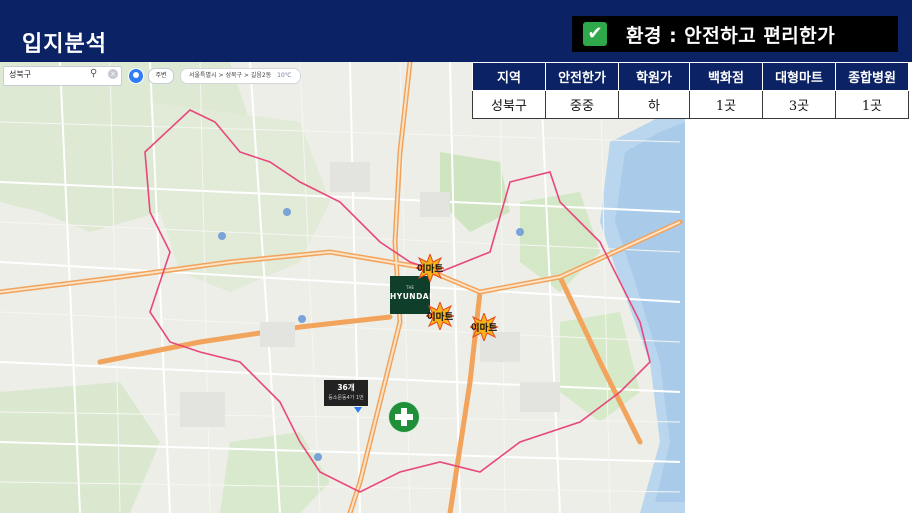 The height and width of the screenshot is (513, 912). Describe the element at coordinates (230, 75) in the screenshot. I see `breadcrumb-path: 서울특별시 > 성북구 > 길음2동` at that location.